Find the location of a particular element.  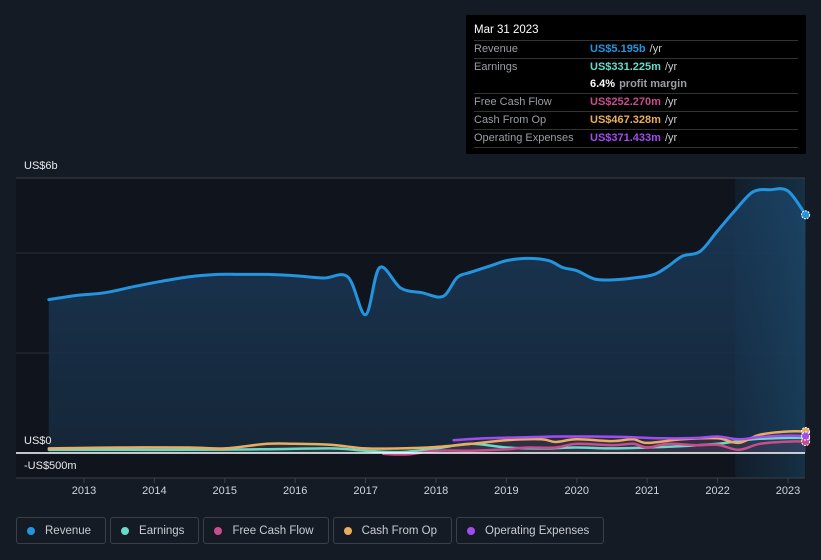

legend-item-operating-expenses: Operating Expenses is located at coordinates (530, 530).